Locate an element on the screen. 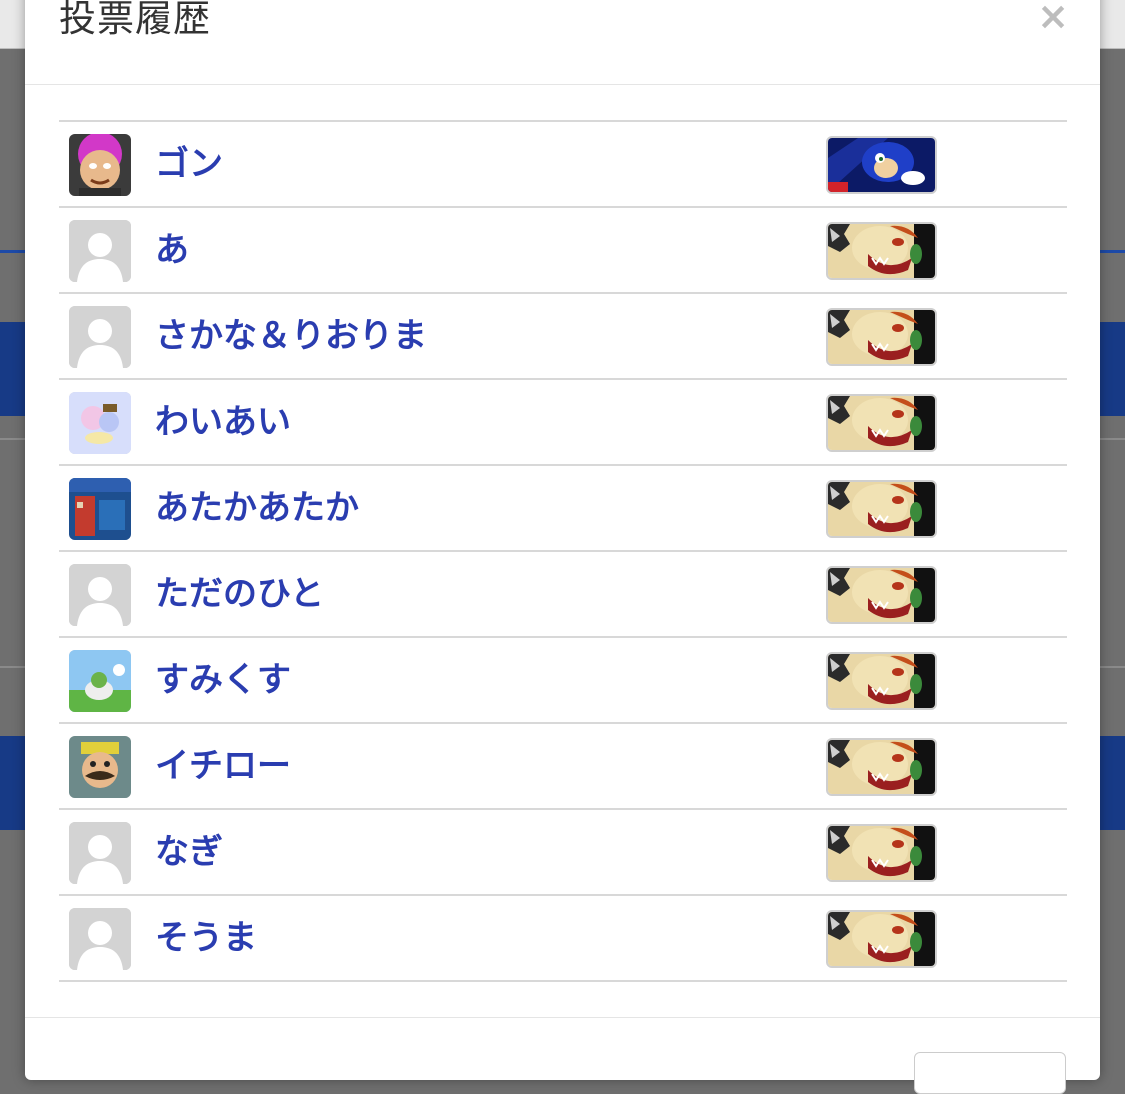 The width and height of the screenshot is (1125, 1094). username-link: ただのひと is located at coordinates (239, 594).